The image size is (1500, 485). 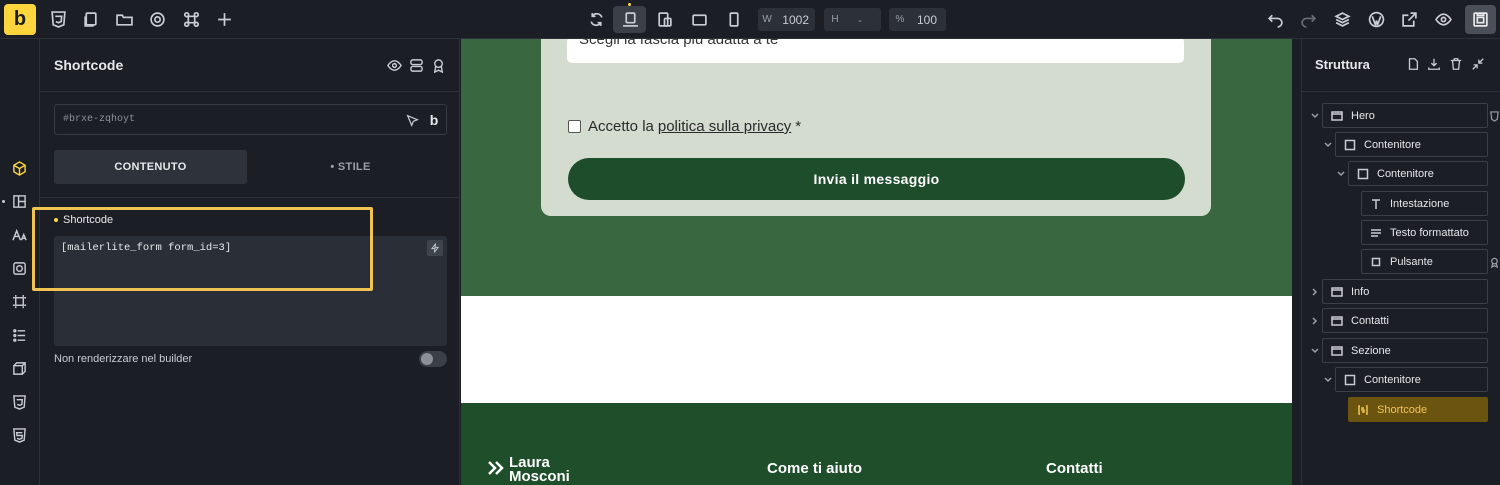 I want to click on download-icon, so click(x=1434, y=64).